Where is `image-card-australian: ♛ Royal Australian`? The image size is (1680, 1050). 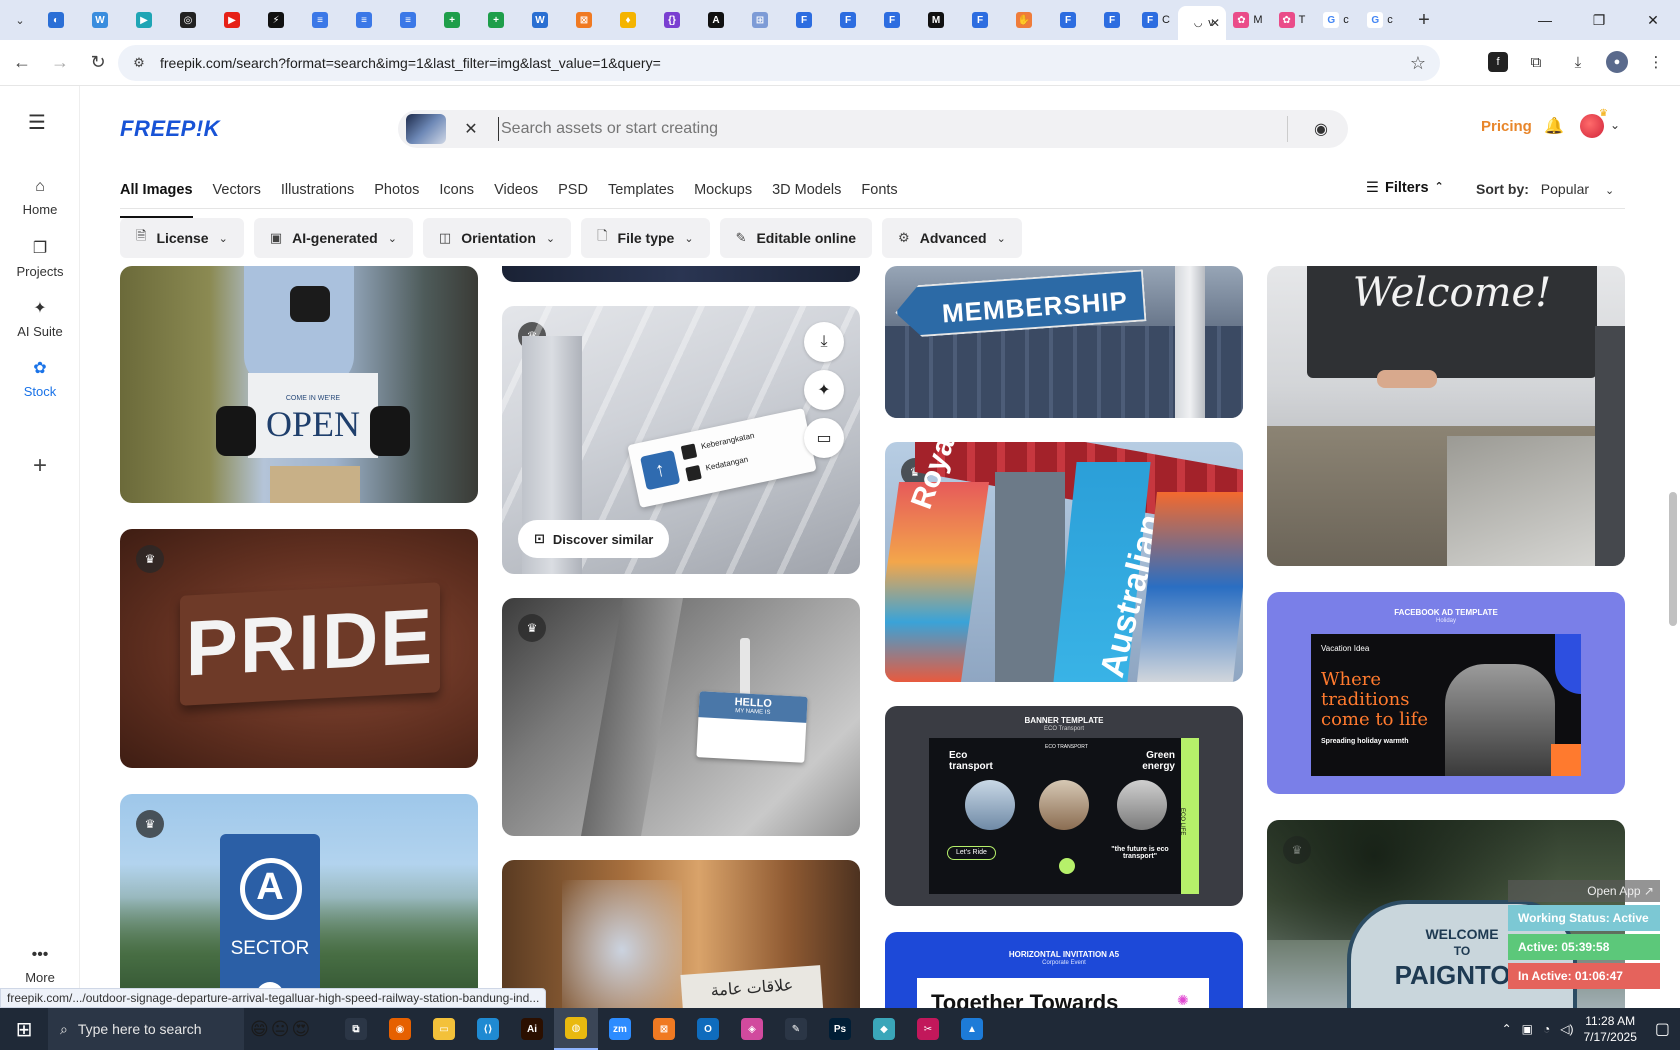 image-card-australian: ♛ Royal Australian is located at coordinates (1064, 562).